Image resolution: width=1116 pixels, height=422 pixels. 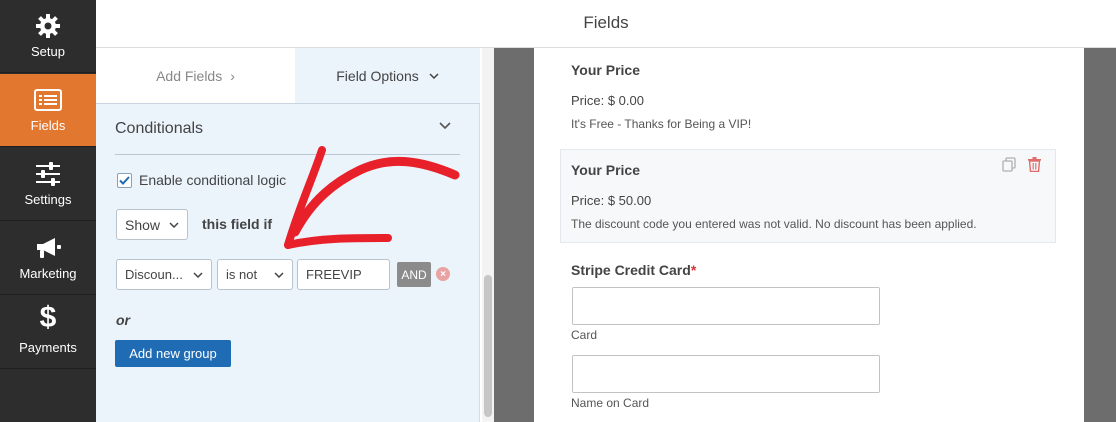 What do you see at coordinates (377, 75) in the screenshot?
I see `tab-label: Field Options` at bounding box center [377, 75].